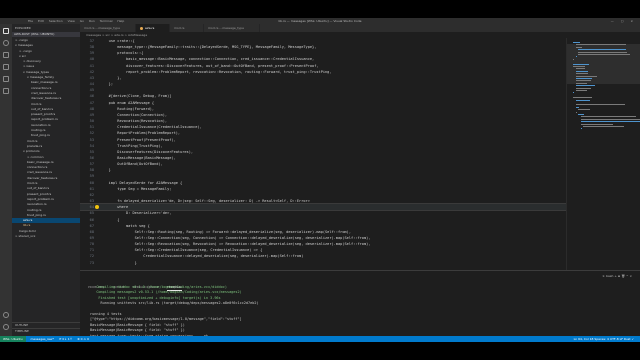 This screenshot has width=640, height=360. I want to click on extensions-icon, so click(6, 79).